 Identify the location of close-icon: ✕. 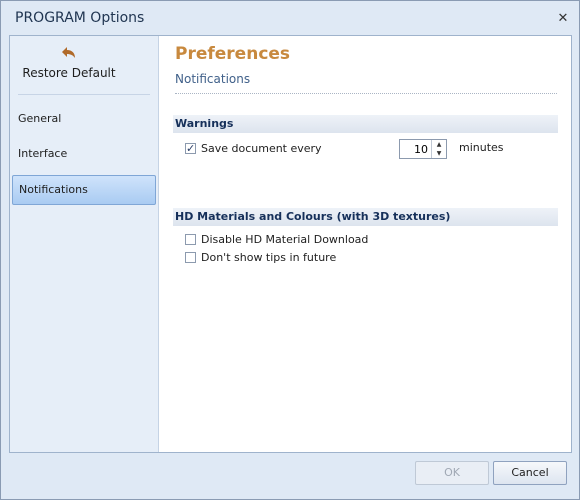
(563, 19).